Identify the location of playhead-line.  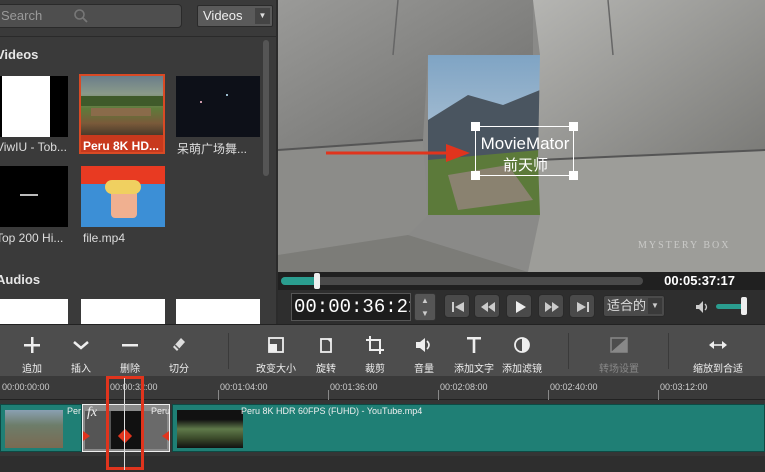
(124, 424).